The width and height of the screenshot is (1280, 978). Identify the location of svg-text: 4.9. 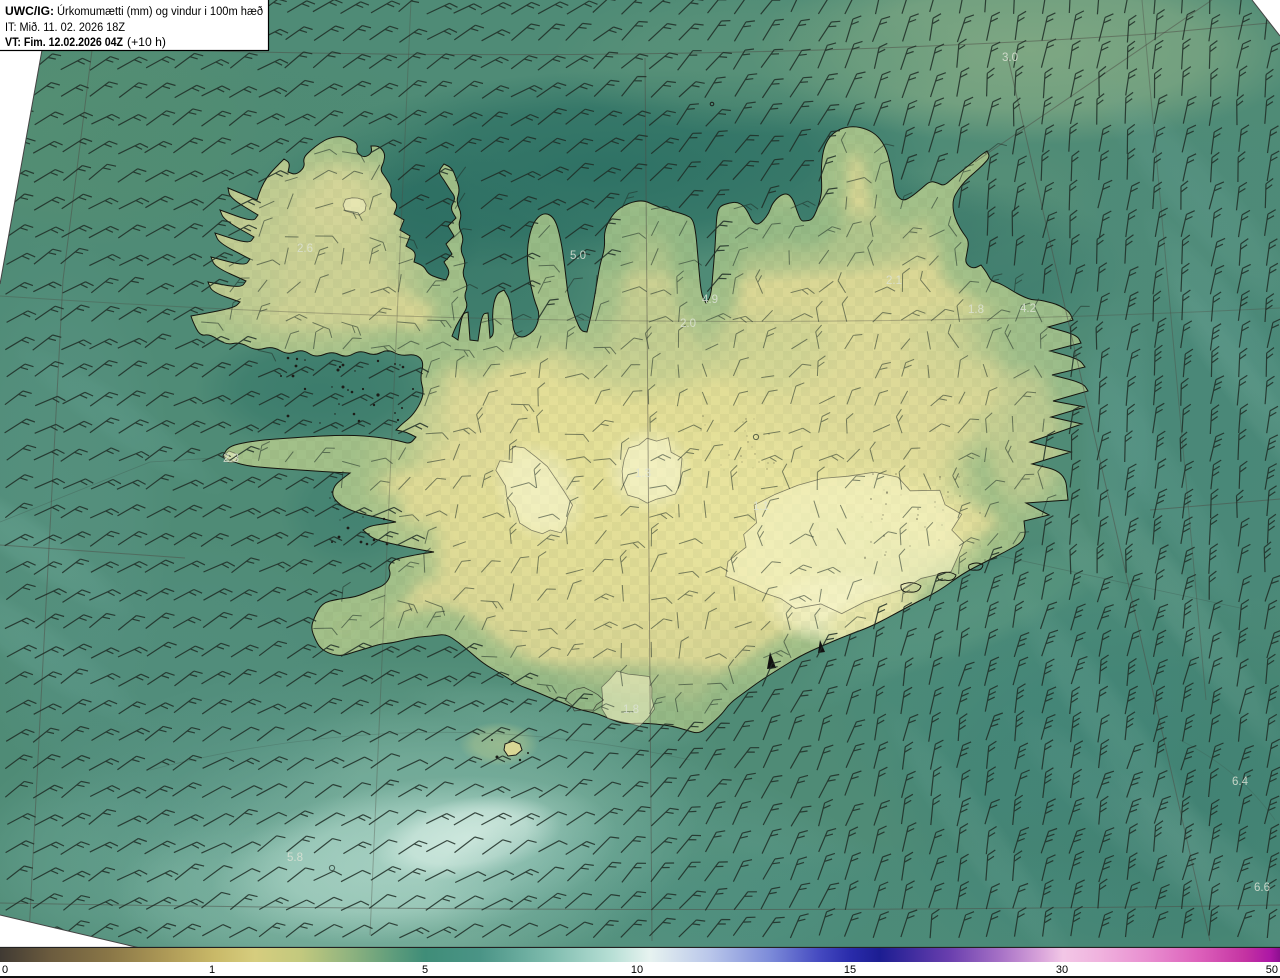
(710, 300).